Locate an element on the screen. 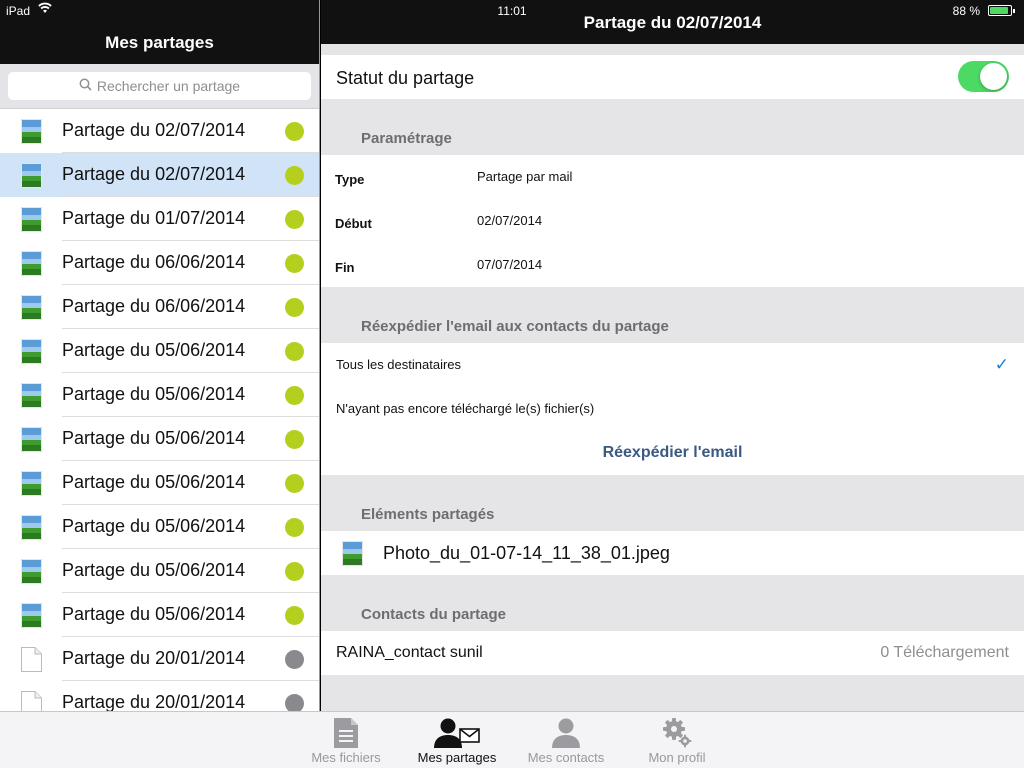 The image size is (1024, 768). share-list-item: Partage du 01/07/2014 is located at coordinates (159, 219).